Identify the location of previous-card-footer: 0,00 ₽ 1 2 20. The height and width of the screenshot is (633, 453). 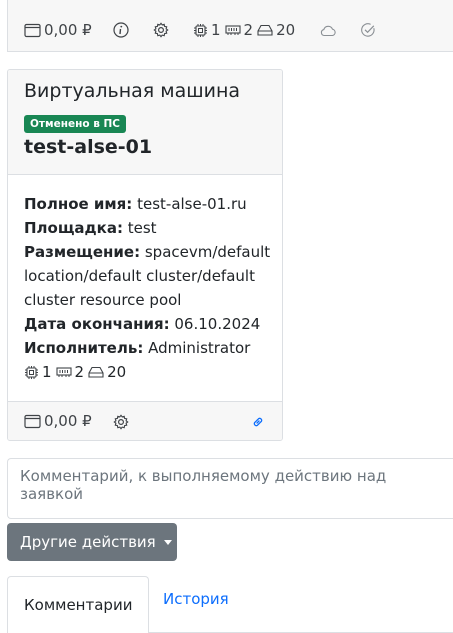
(230, 26).